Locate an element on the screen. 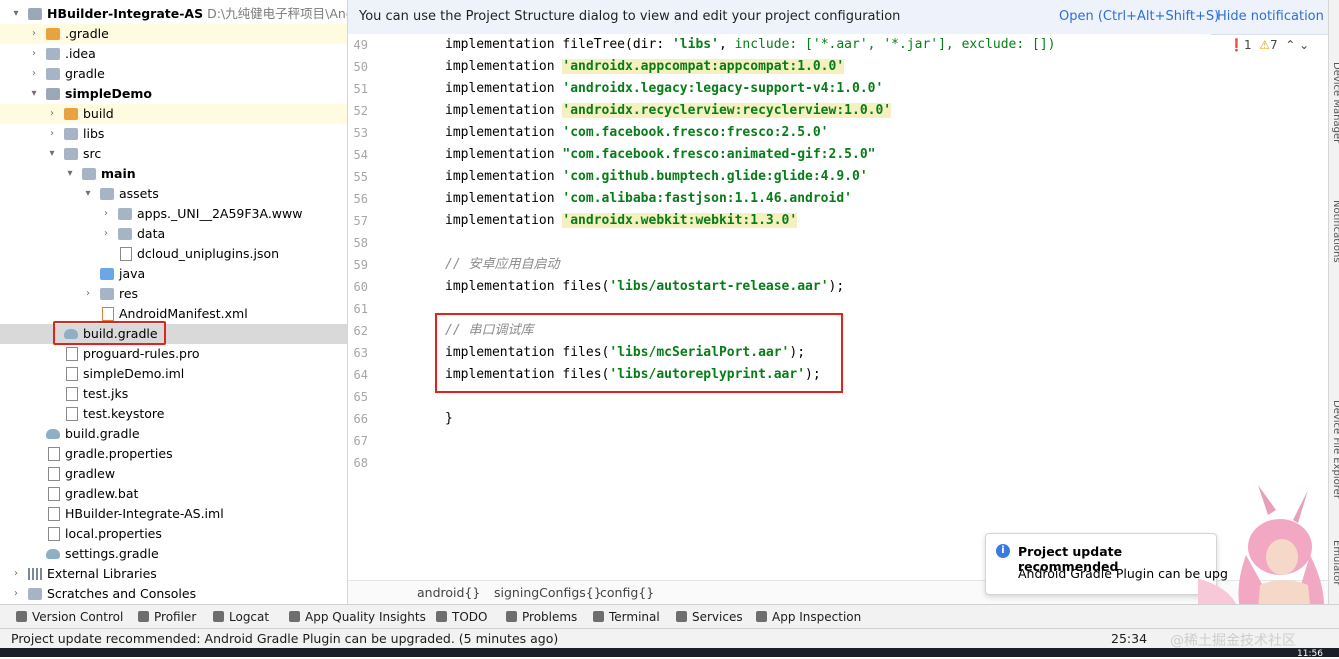  tree-item-libs: › libs is located at coordinates (173, 134).